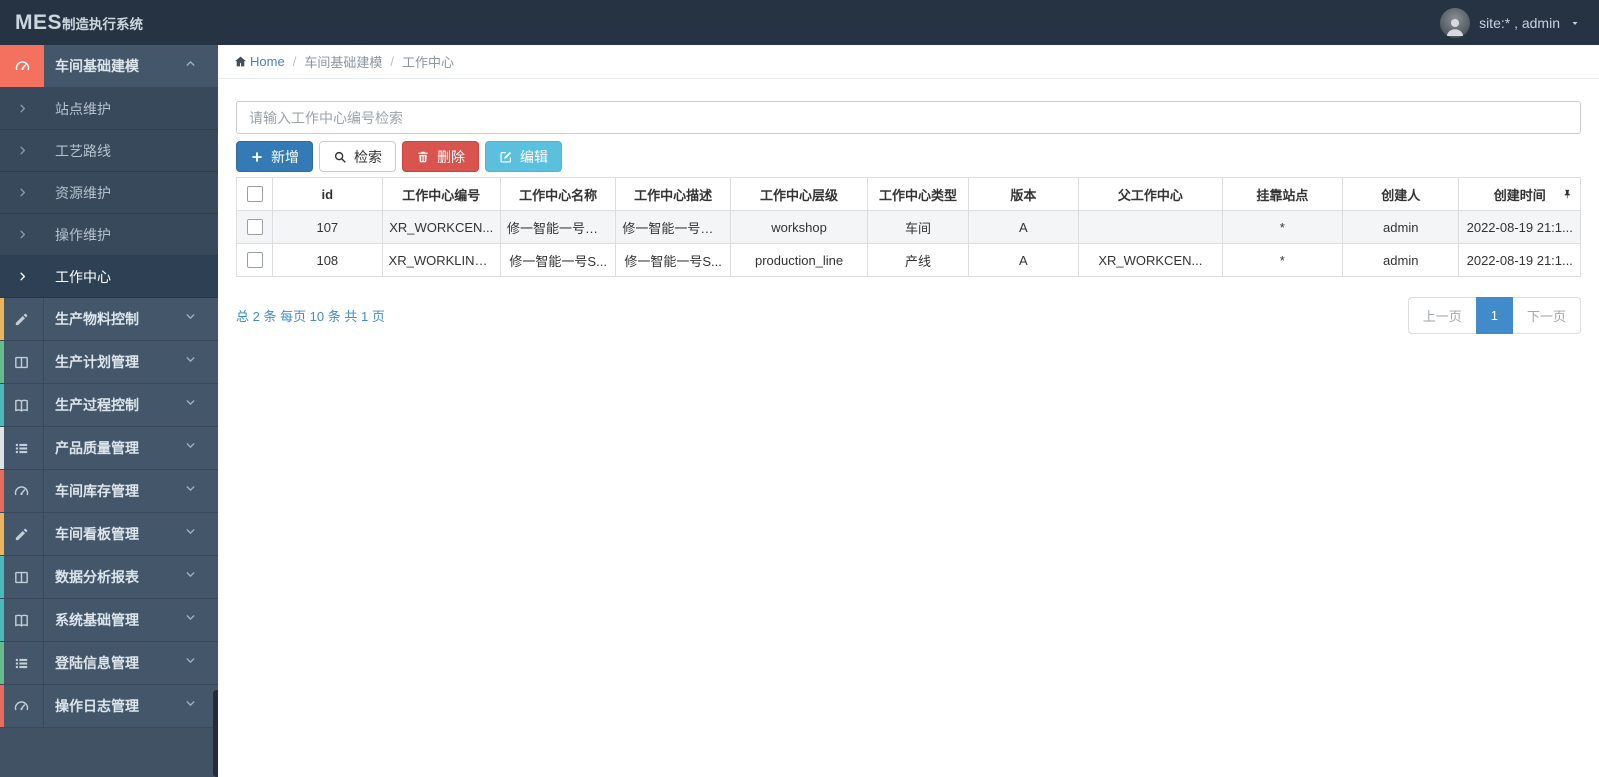 This screenshot has width=1599, height=777. What do you see at coordinates (83, 108) in the screenshot?
I see `submenu-item-label: 站点维护` at bounding box center [83, 108].